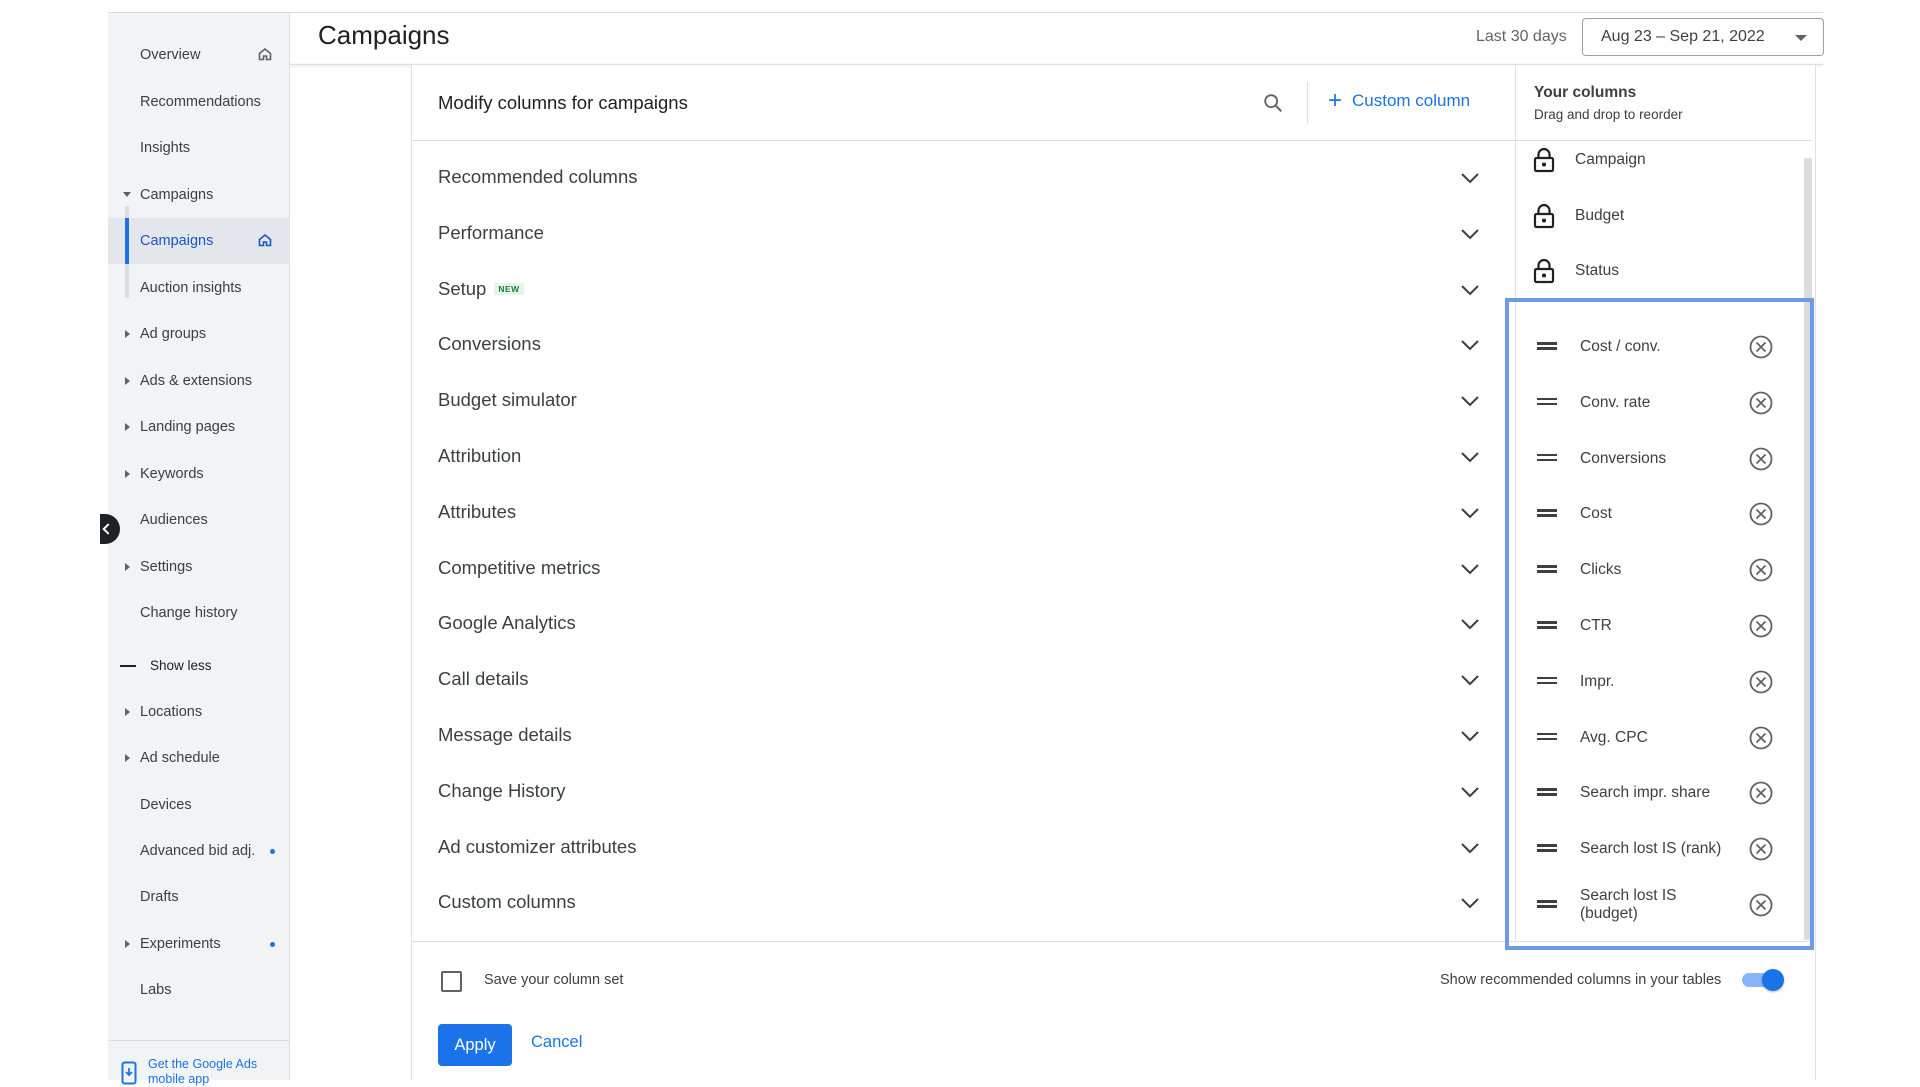  What do you see at coordinates (198, 712) in the screenshot?
I see `sidebar-item-locations: Locations` at bounding box center [198, 712].